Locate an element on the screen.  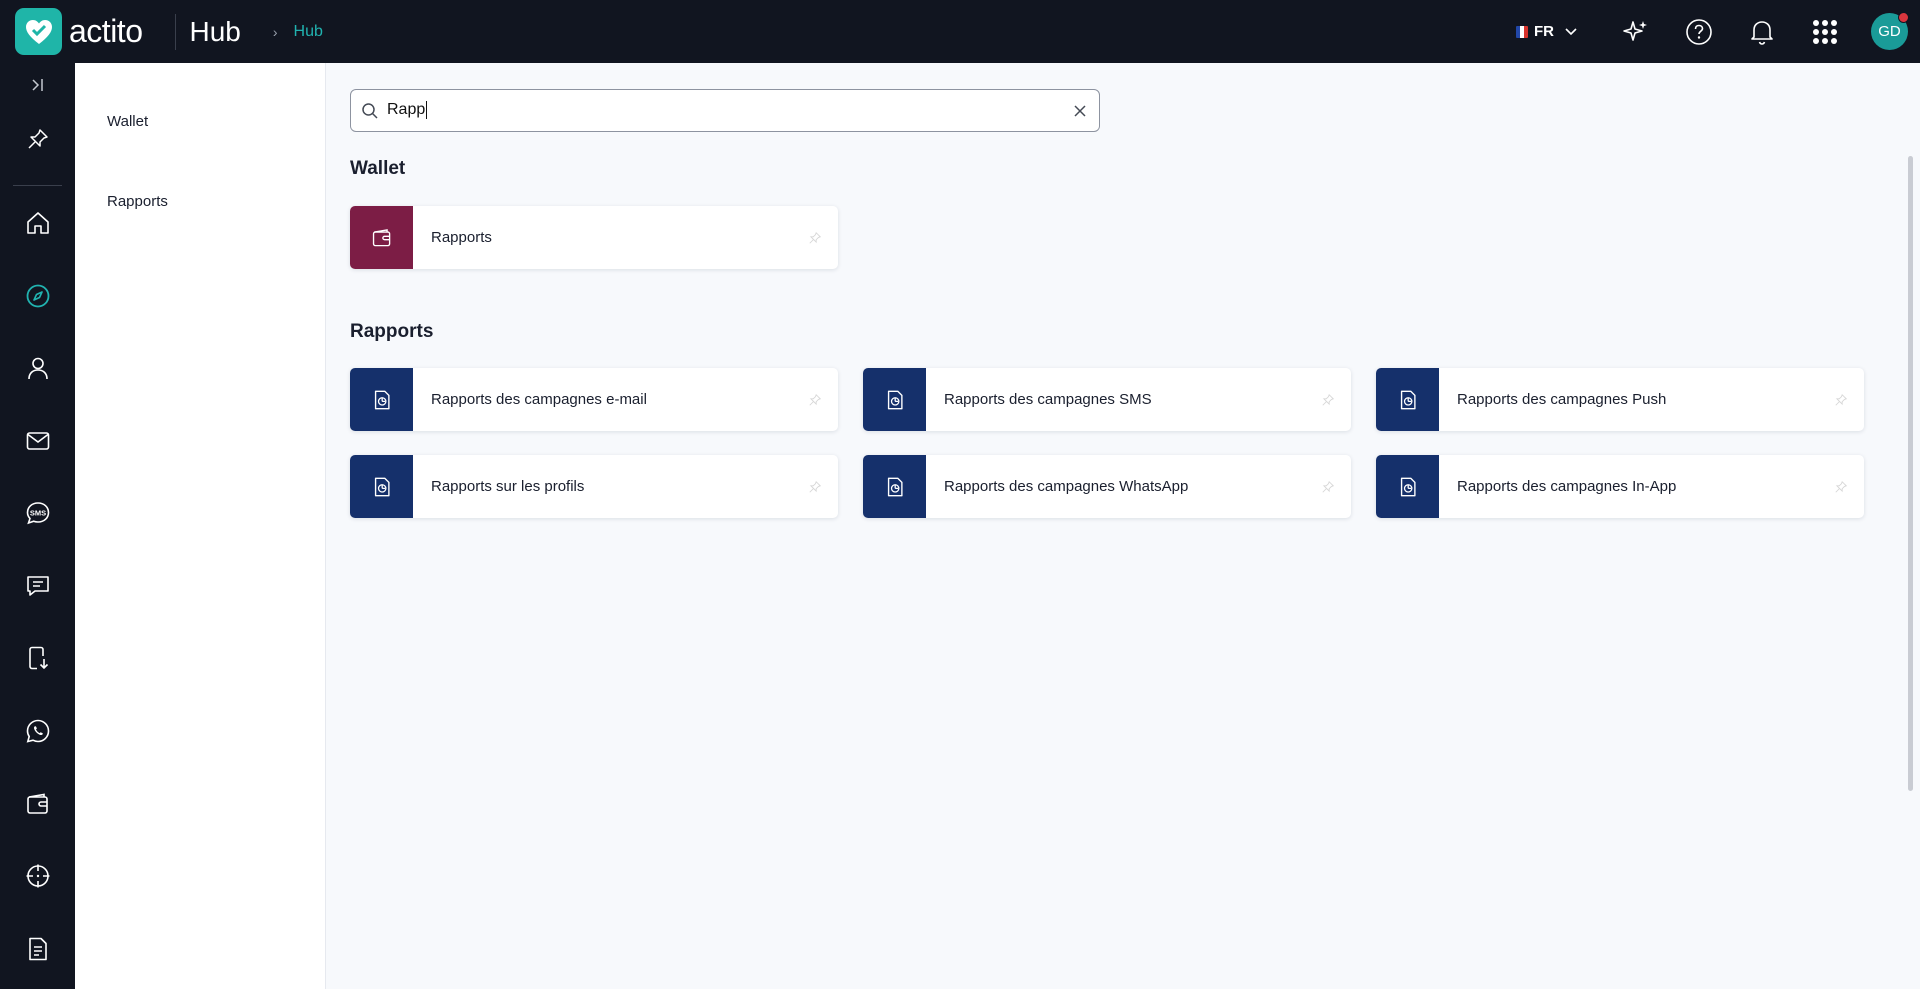
actito-logo: actito is located at coordinates (79, 31).